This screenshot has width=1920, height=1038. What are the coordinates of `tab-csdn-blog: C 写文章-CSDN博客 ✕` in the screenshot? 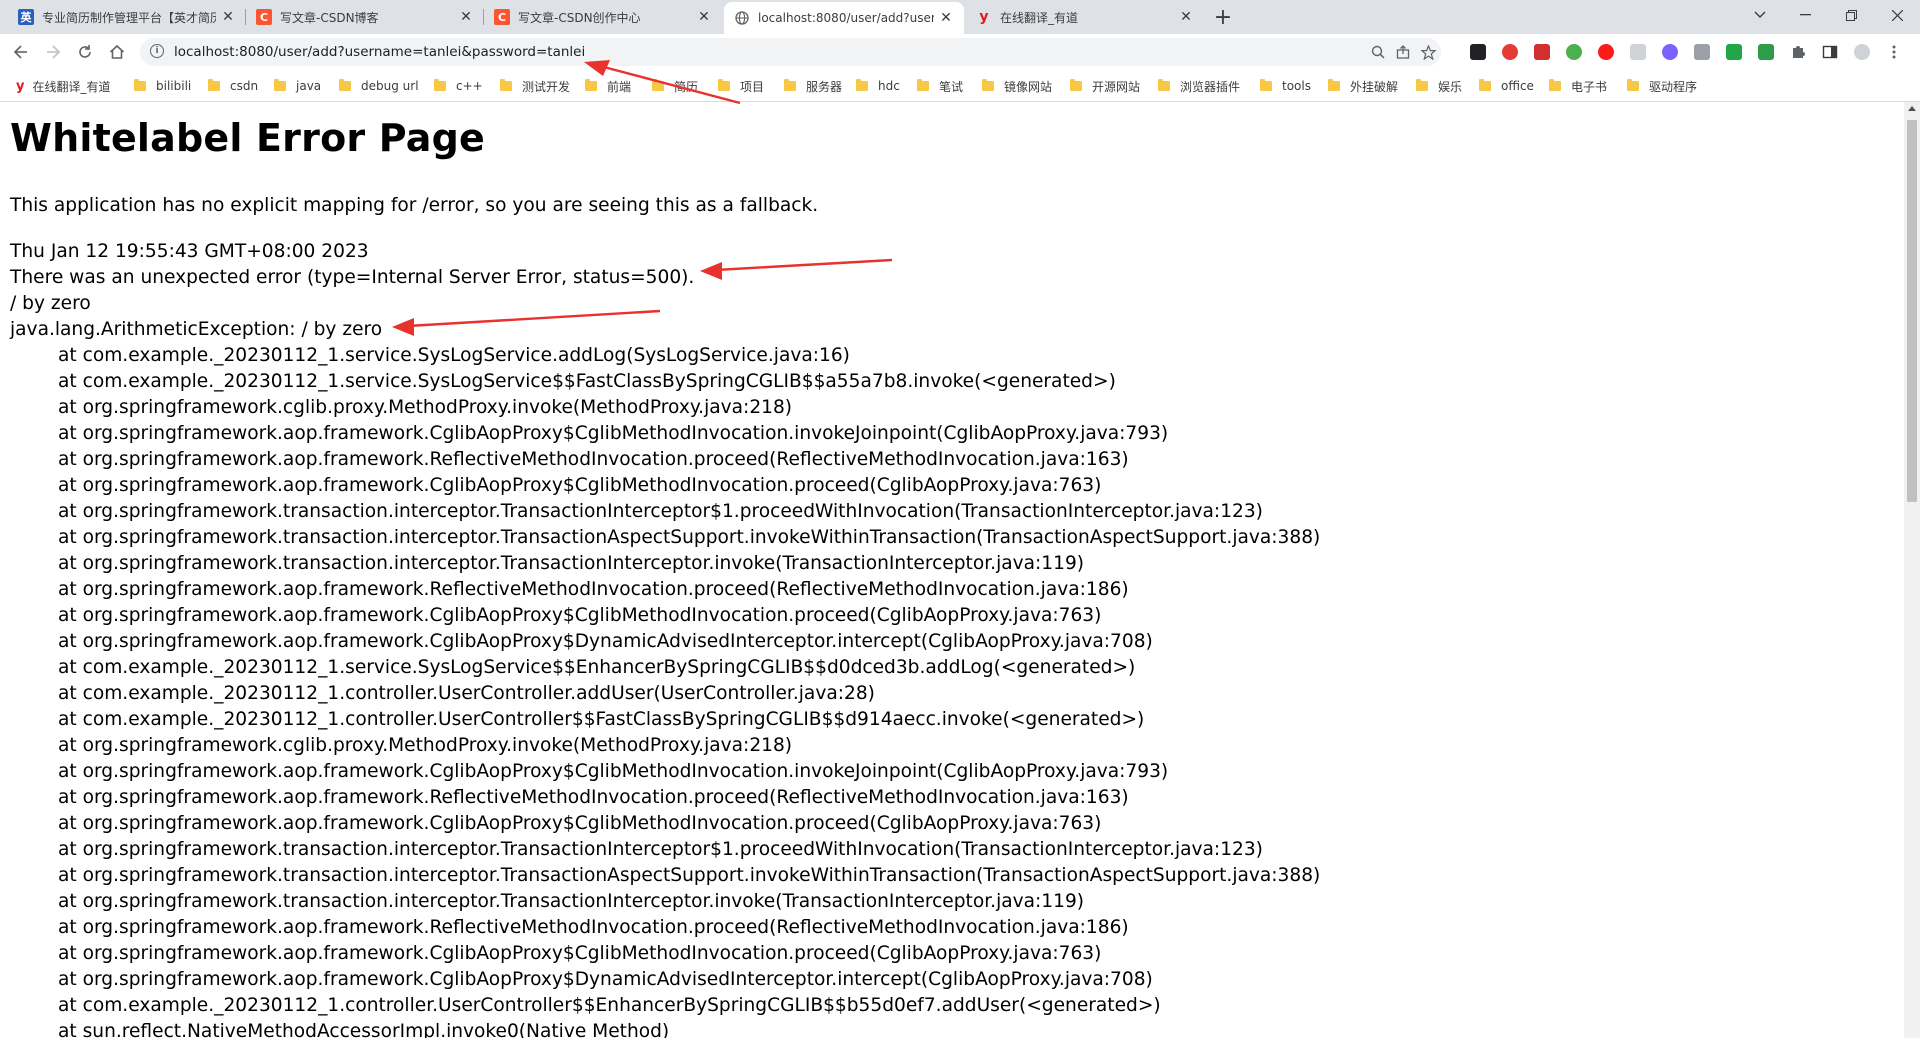 It's located at (365, 17).